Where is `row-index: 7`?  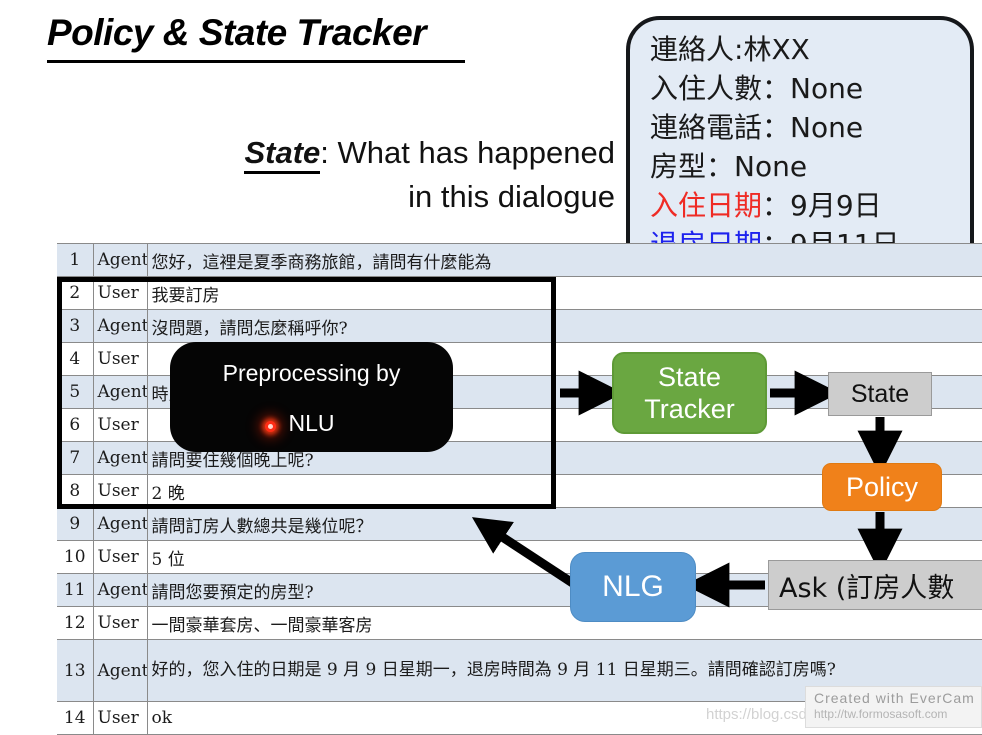 row-index: 7 is located at coordinates (75, 458).